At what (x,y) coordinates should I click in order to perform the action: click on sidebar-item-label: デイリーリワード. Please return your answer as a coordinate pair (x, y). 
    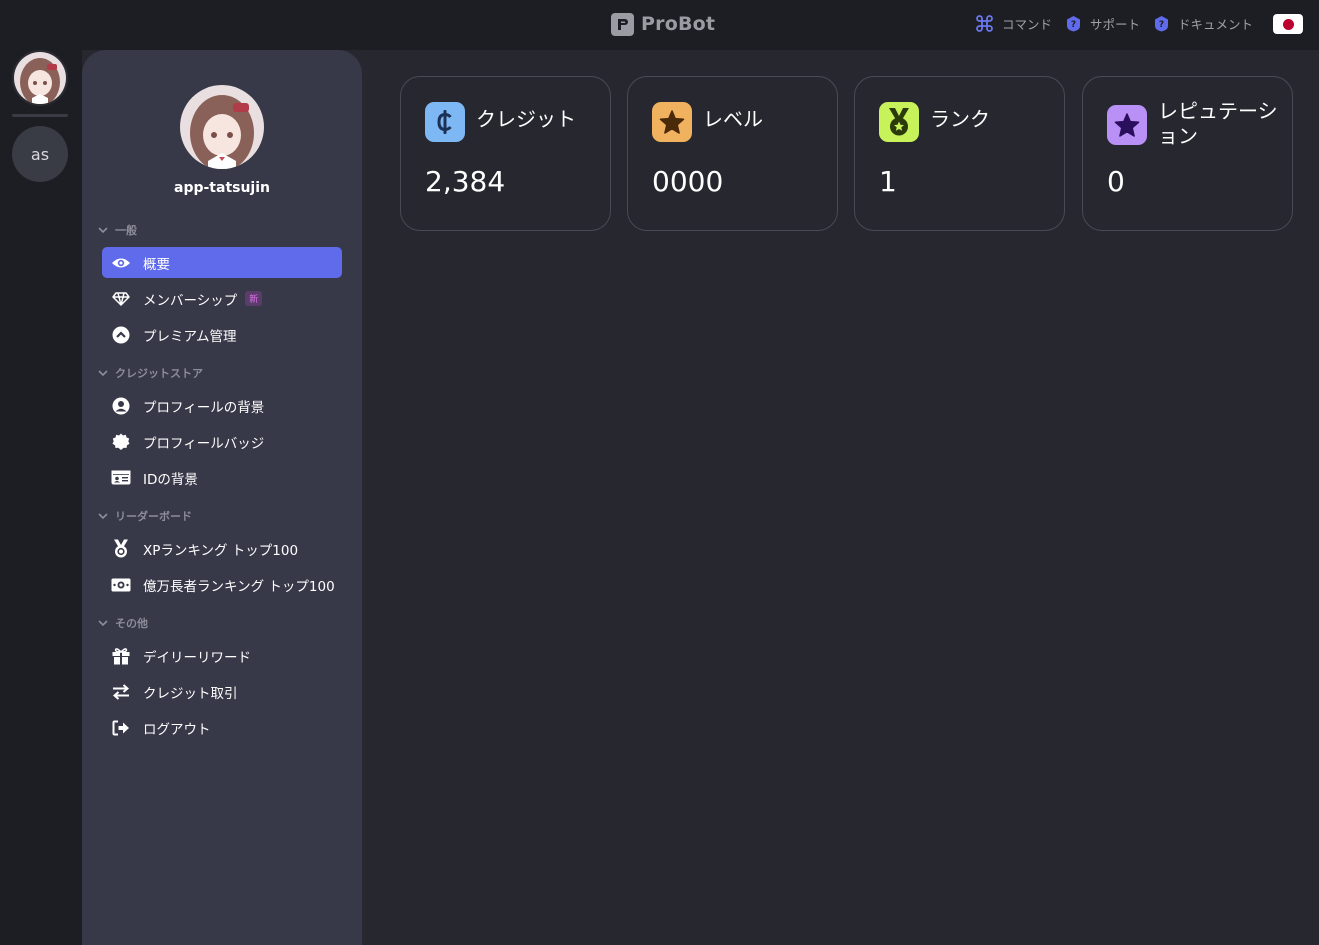
    Looking at the image, I should click on (197, 657).